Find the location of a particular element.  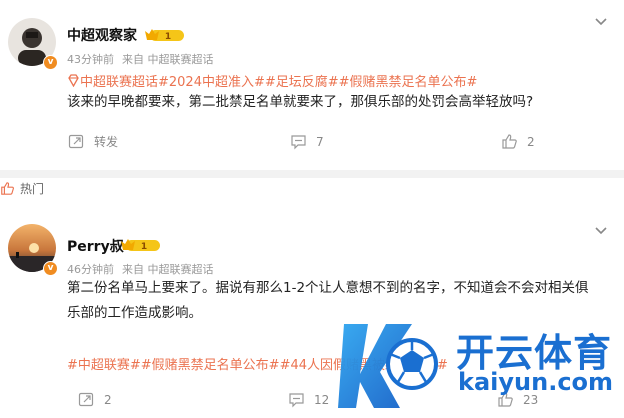

brand-watermark: 开云体育 kaiyun.com is located at coordinates (481, 363).